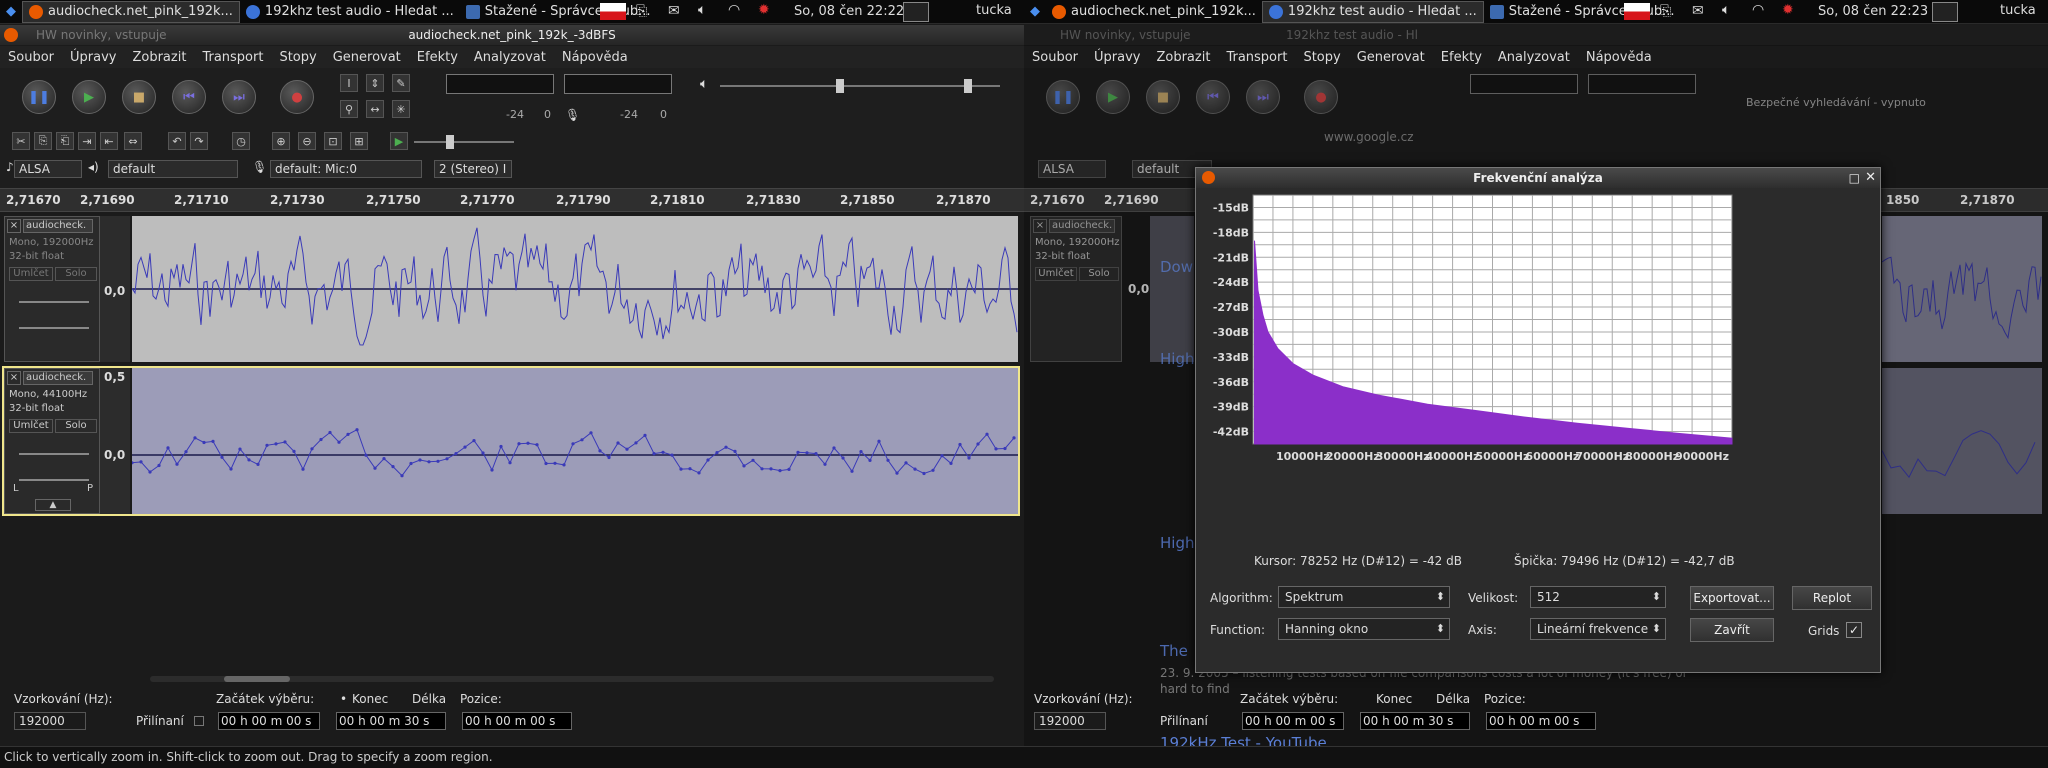 This screenshot has width=2048, height=768. What do you see at coordinates (575, 289) in the screenshot?
I see `track1-waveform` at bounding box center [575, 289].